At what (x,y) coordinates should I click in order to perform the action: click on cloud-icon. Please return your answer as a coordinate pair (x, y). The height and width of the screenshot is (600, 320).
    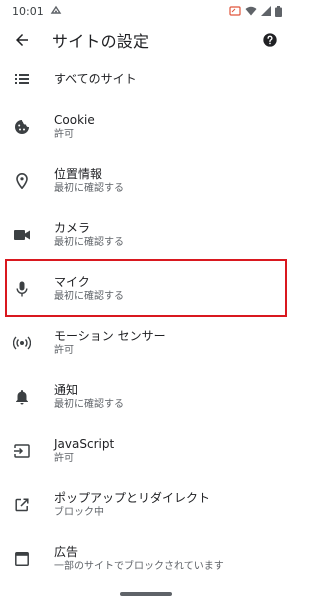
    Looking at the image, I should click on (56, 11).